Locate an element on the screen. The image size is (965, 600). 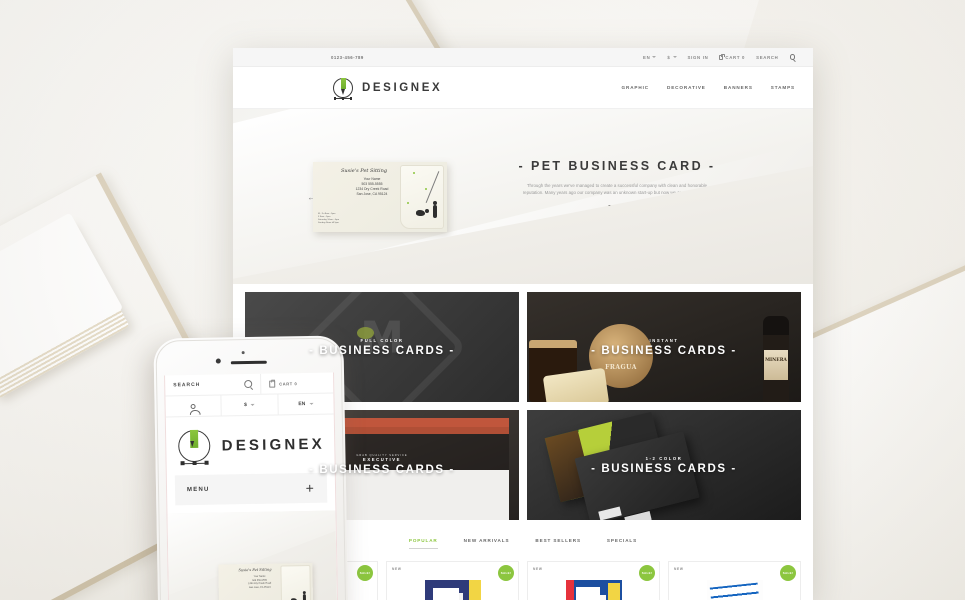
mobile-currency-label: $ is located at coordinates (245, 405).